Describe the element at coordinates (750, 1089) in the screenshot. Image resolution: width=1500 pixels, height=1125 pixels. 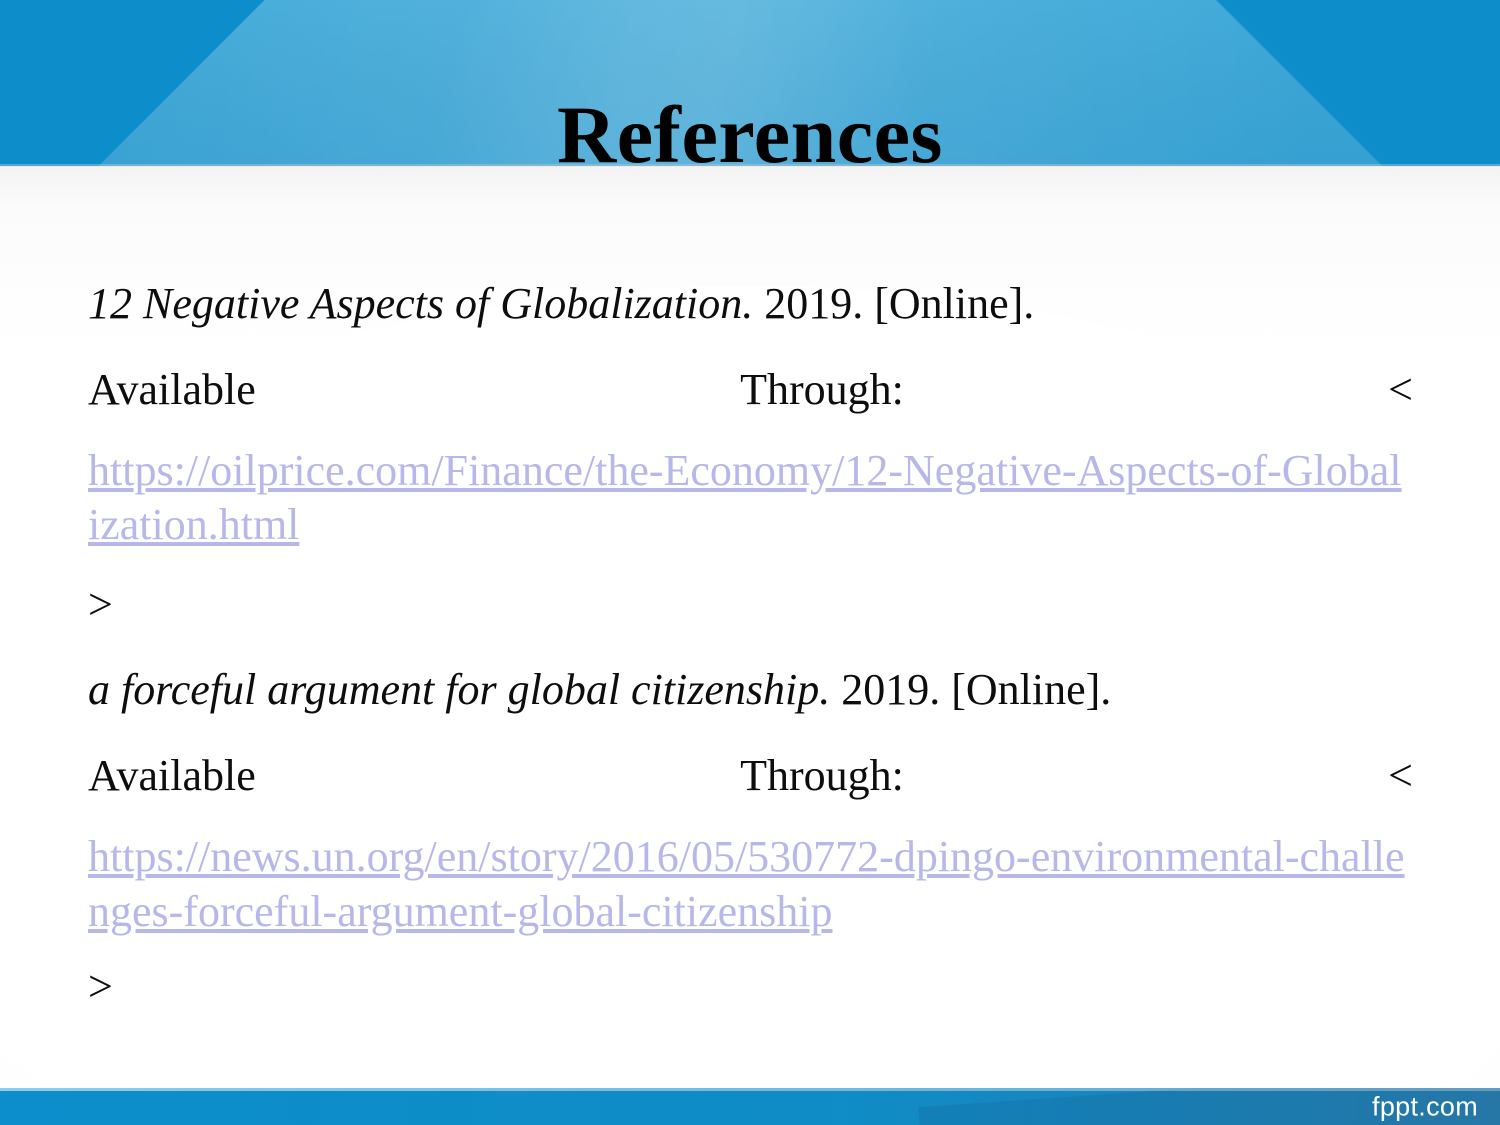
I see `footer-highlight-line` at that location.